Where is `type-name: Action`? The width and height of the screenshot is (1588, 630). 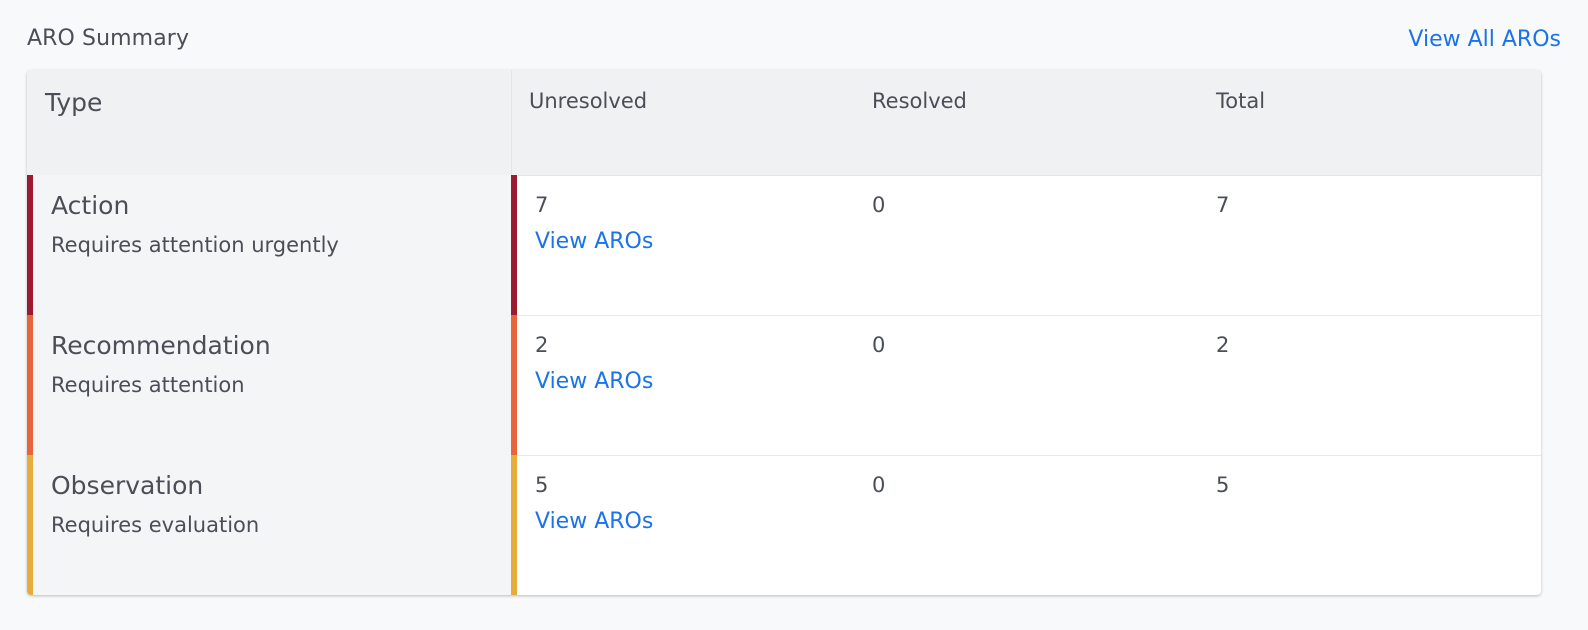 type-name: Action is located at coordinates (90, 205).